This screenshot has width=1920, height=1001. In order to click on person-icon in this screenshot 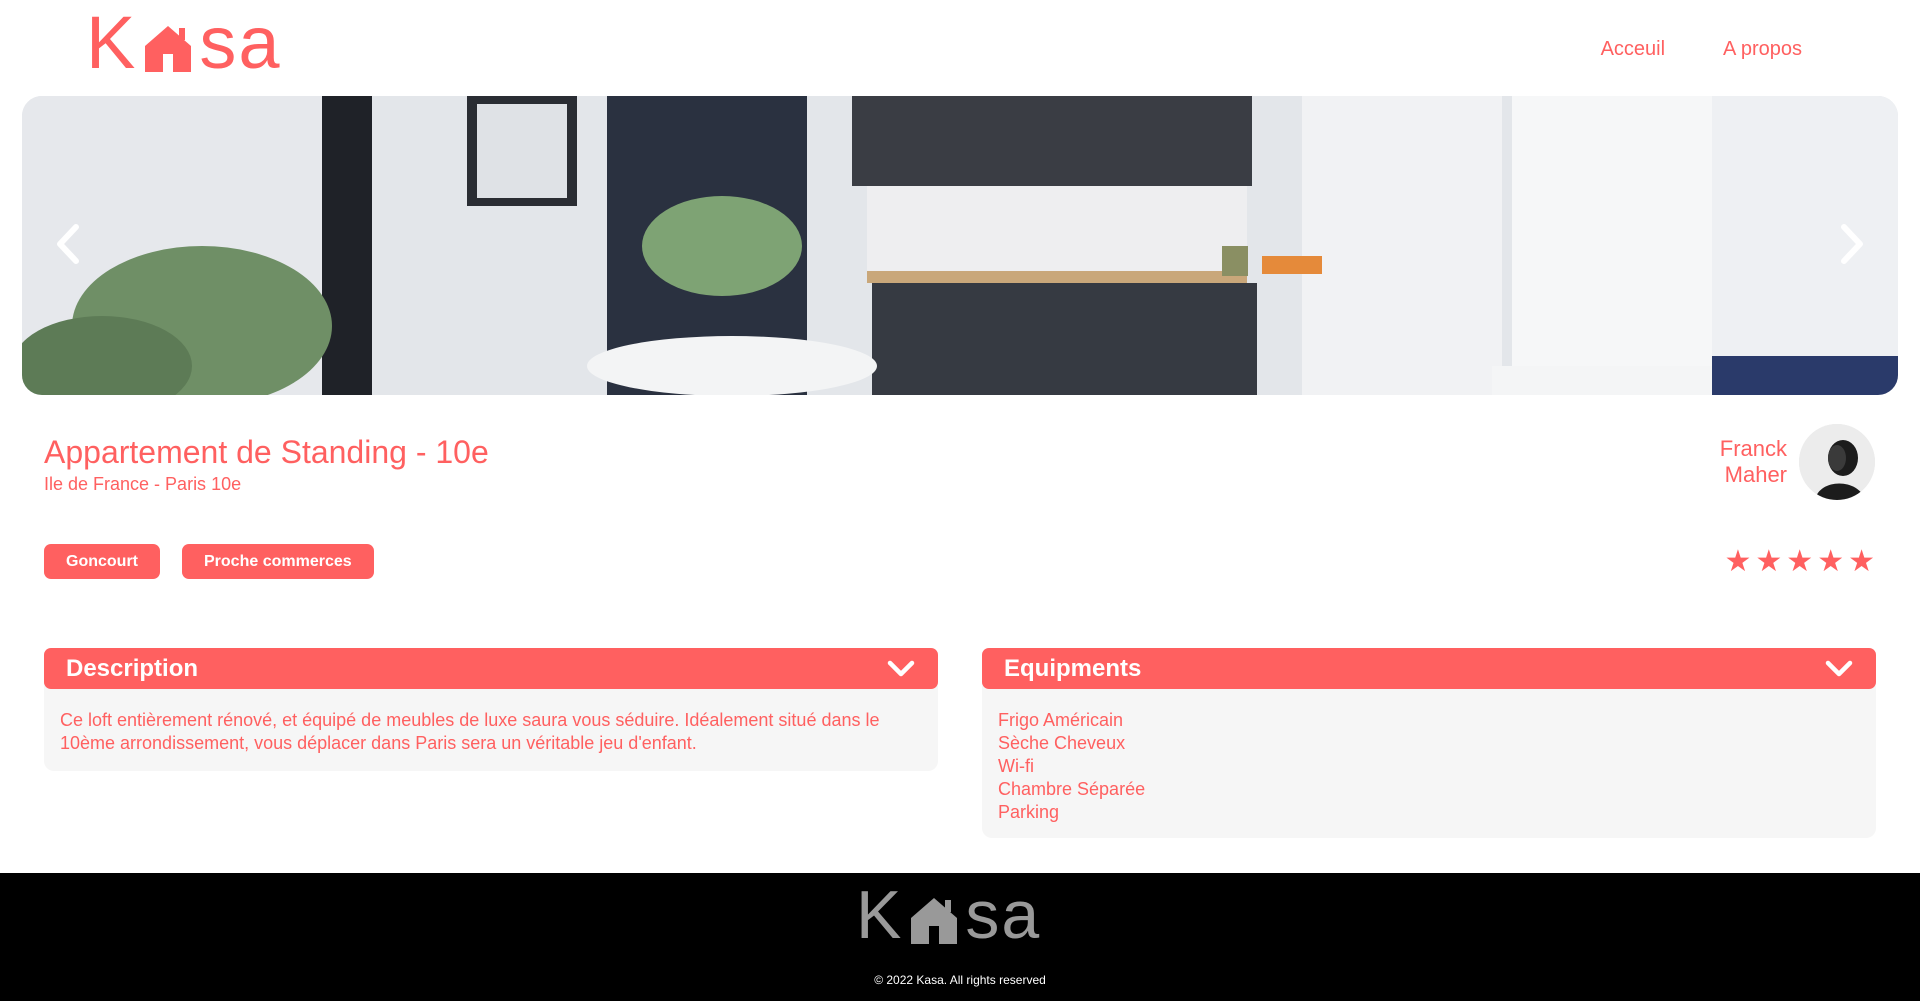, I will do `click(1837, 462)`.